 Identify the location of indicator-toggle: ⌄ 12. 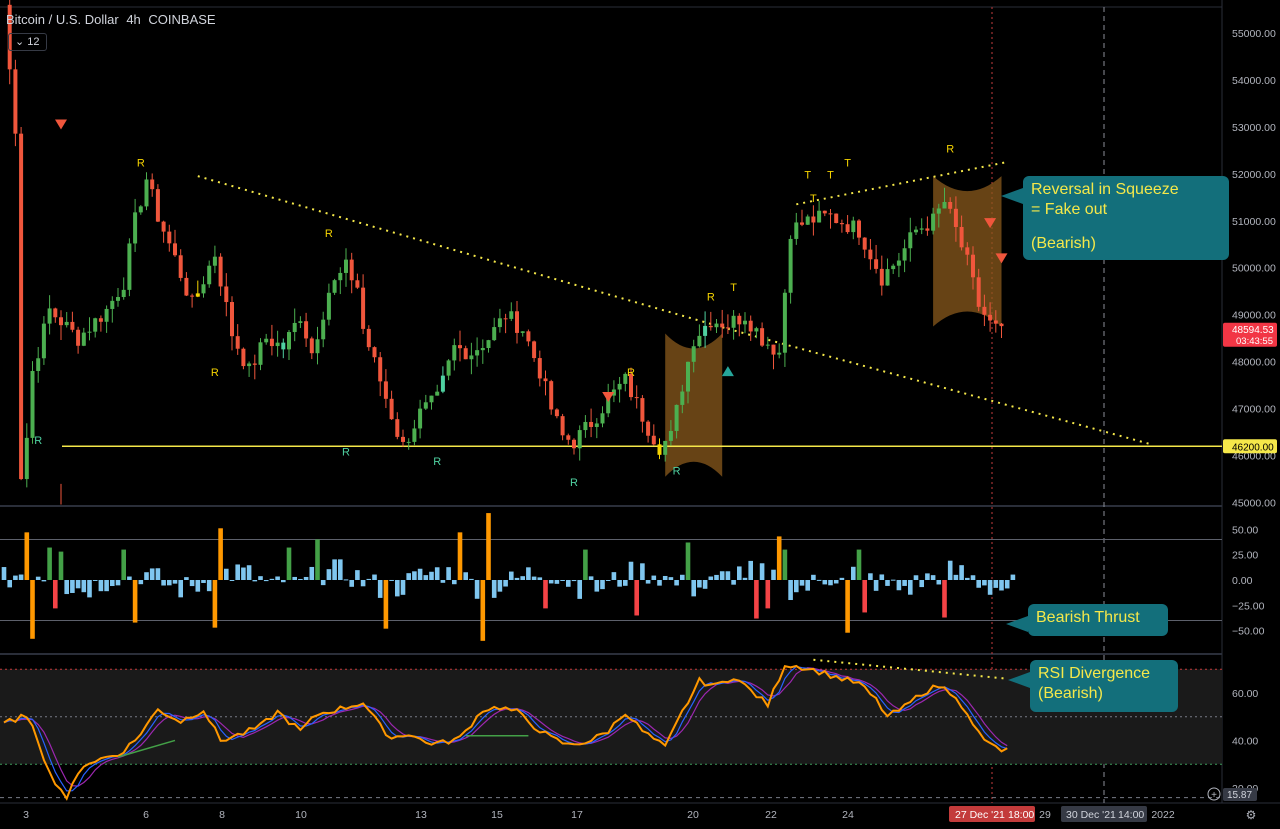
(27, 42).